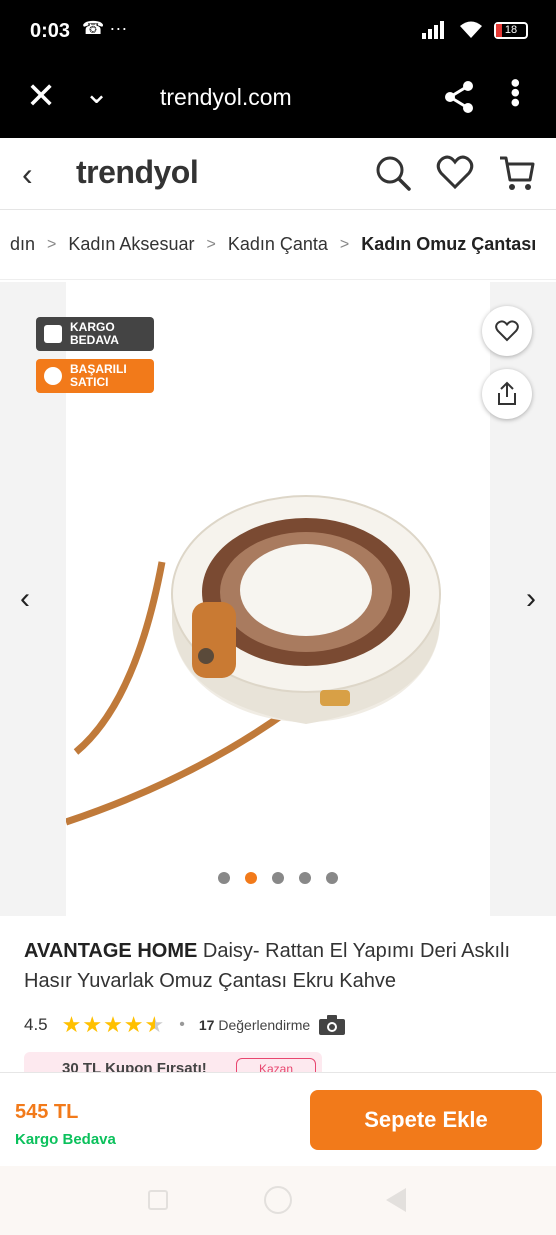 This screenshot has width=556, height=1235. I want to click on upload-share-icon, so click(507, 393).